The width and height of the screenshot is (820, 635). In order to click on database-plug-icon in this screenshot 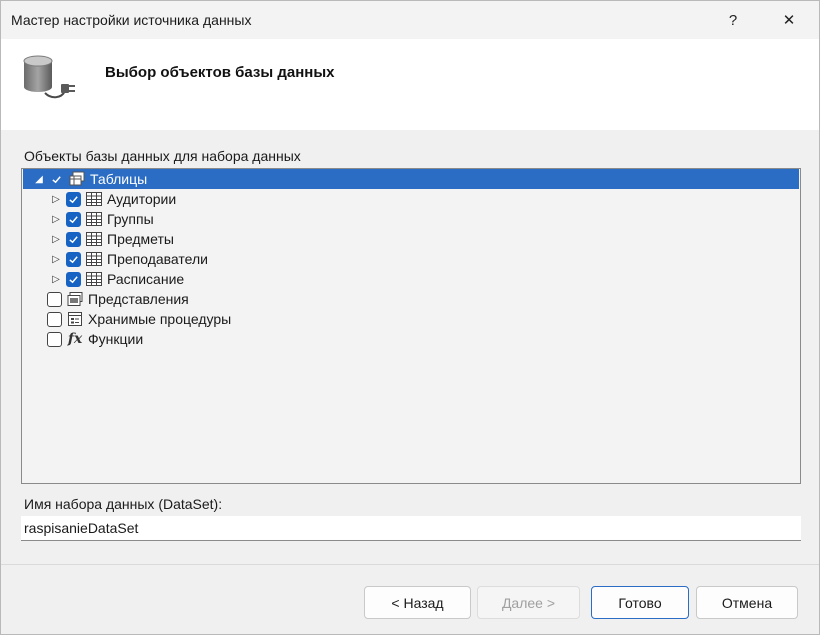, I will do `click(49, 80)`.